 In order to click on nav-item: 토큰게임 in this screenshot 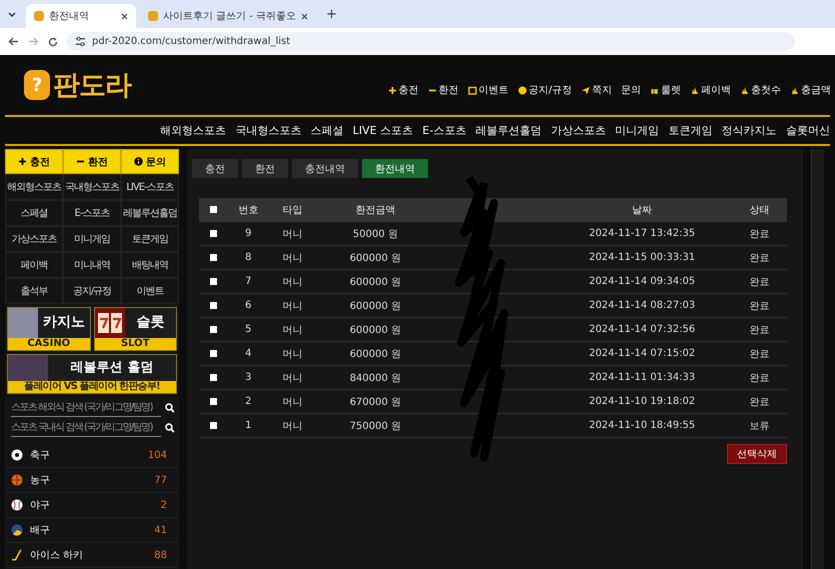, I will do `click(690, 130)`.